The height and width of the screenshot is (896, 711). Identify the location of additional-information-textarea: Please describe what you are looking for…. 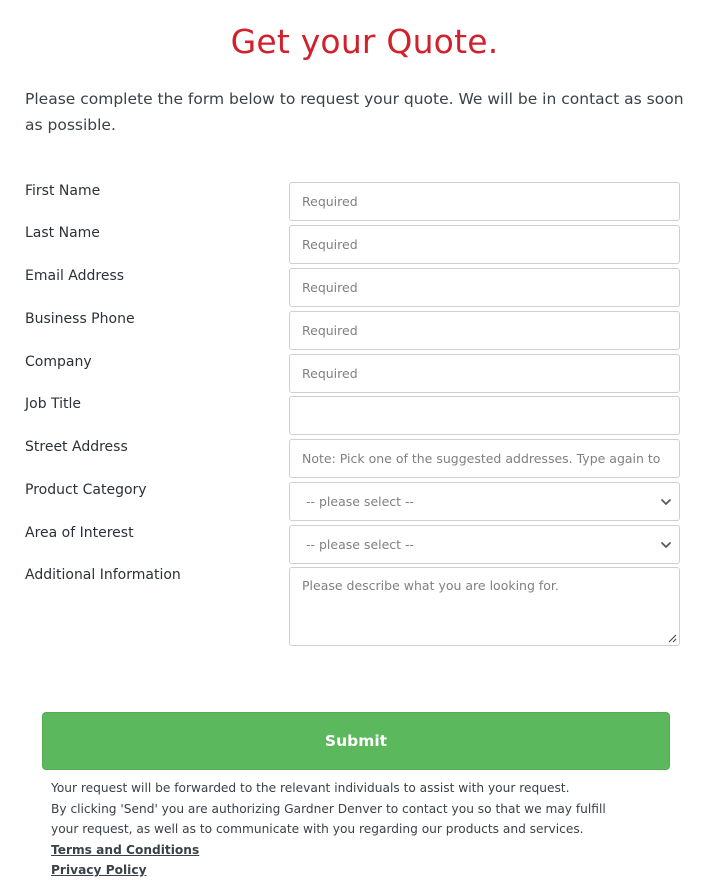
(484, 606).